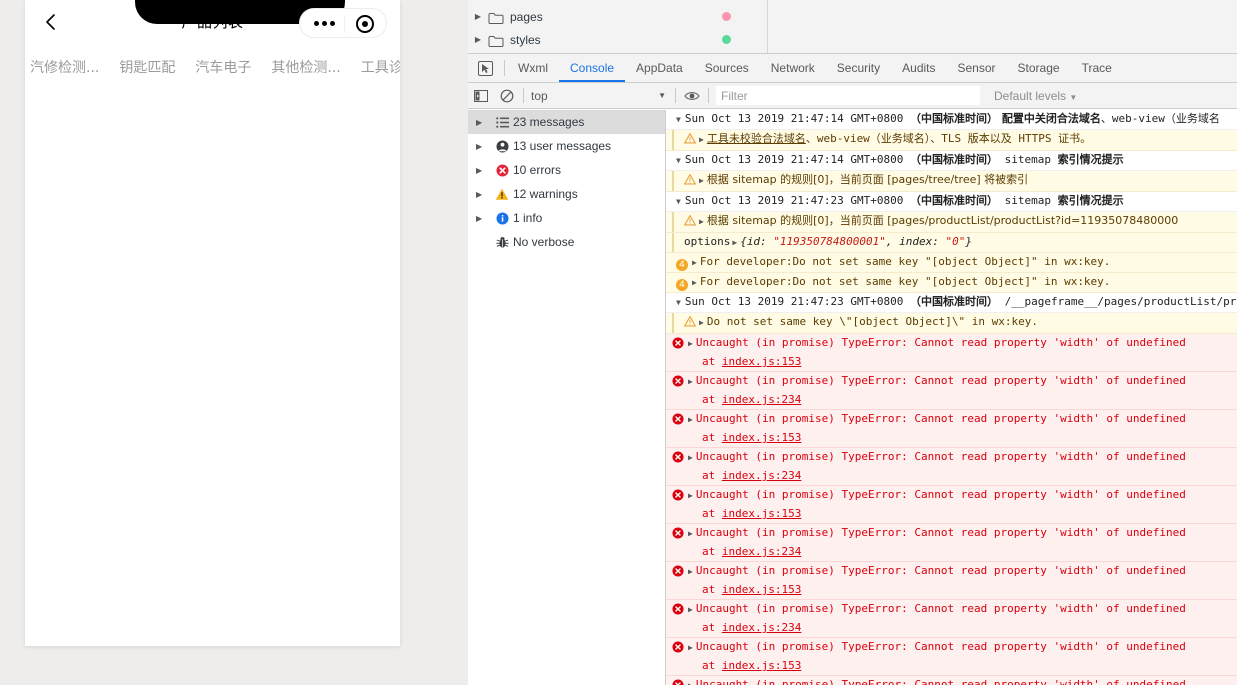 The height and width of the screenshot is (685, 1237). I want to click on sidebar-item-label: 1 info, so click(528, 218).